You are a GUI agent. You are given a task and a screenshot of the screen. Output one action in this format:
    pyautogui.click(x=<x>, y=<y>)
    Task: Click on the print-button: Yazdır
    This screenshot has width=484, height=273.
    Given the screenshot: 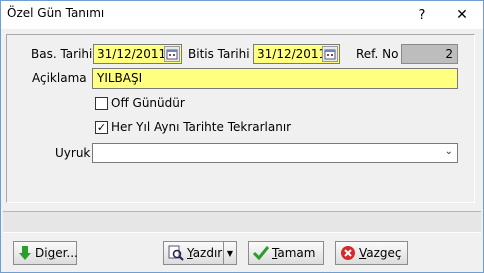 What is the action you would take?
    pyautogui.click(x=193, y=253)
    